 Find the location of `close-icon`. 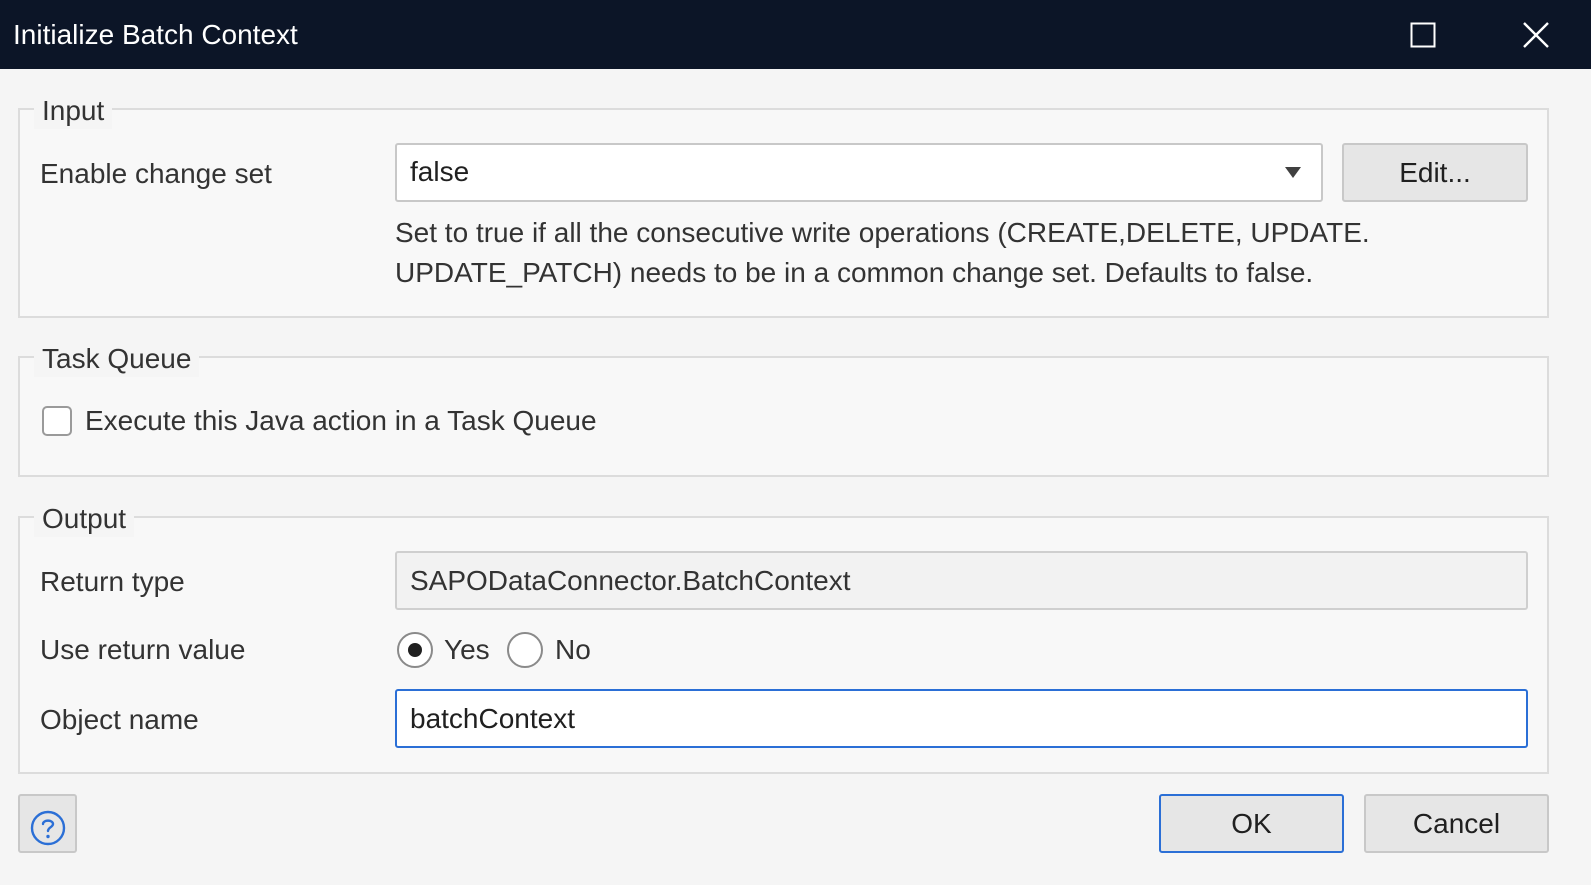

close-icon is located at coordinates (1536, 35).